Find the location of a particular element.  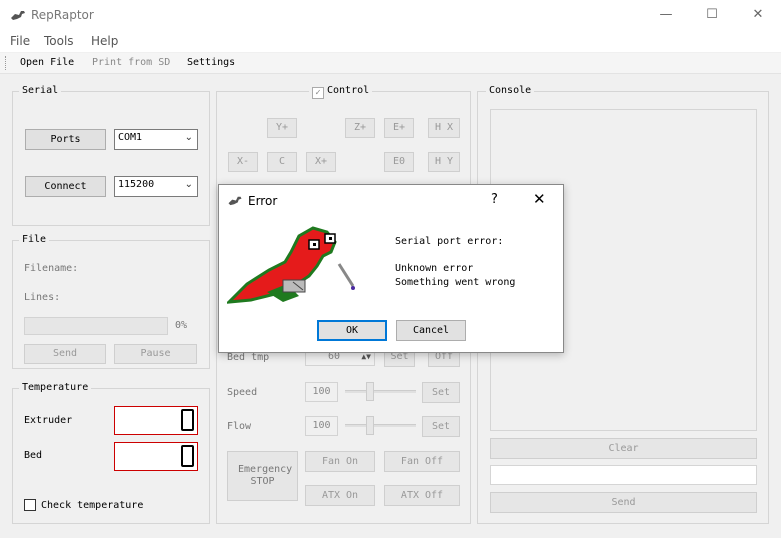

dialog-ok-button: OK is located at coordinates (352, 330).